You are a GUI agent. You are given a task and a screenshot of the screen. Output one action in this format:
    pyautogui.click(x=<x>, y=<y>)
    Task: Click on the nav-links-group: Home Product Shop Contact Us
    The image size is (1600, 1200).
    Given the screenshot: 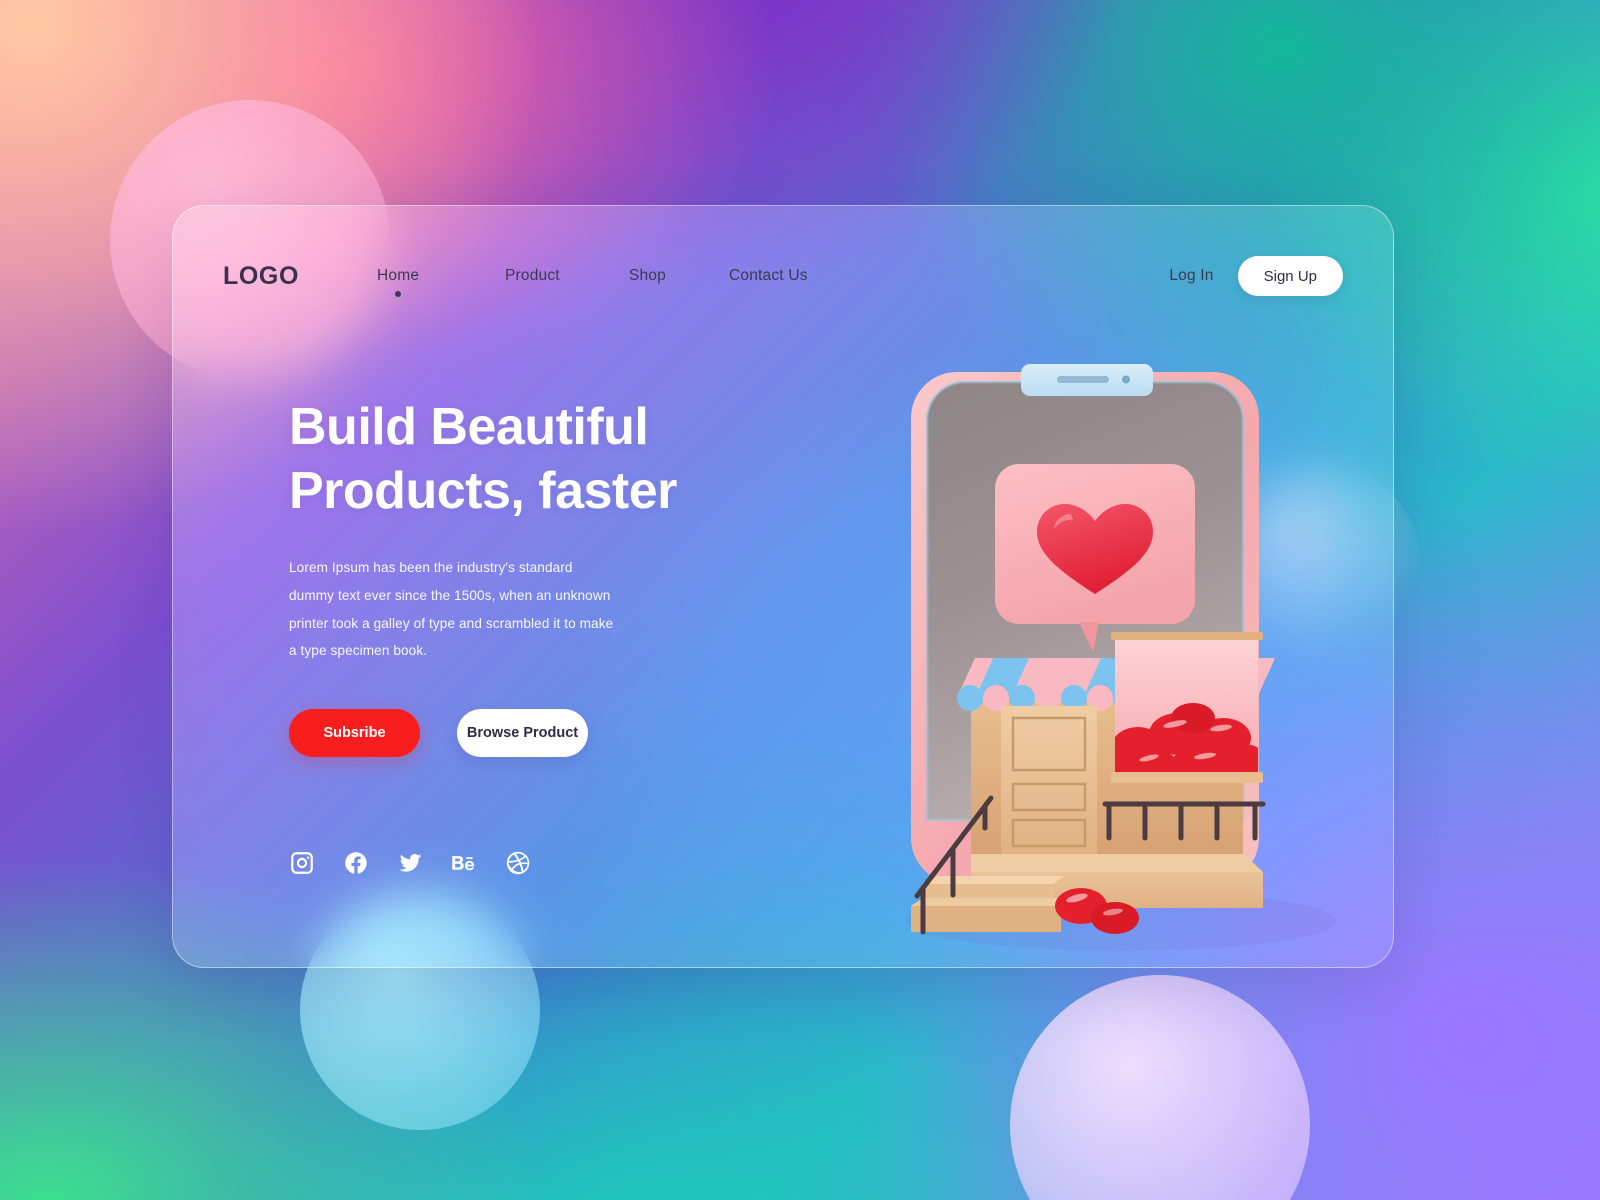 What is the action you would take?
    pyautogui.click(x=771, y=280)
    